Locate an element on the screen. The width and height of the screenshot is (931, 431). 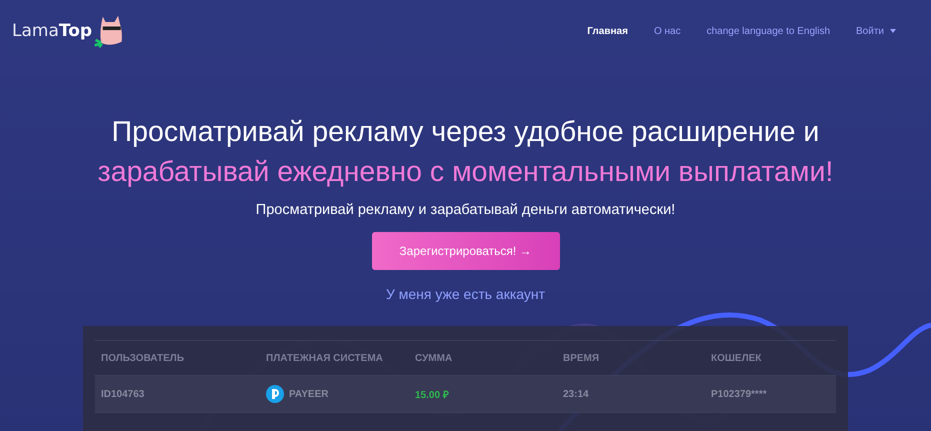
user-id: ID104763 is located at coordinates (123, 394).